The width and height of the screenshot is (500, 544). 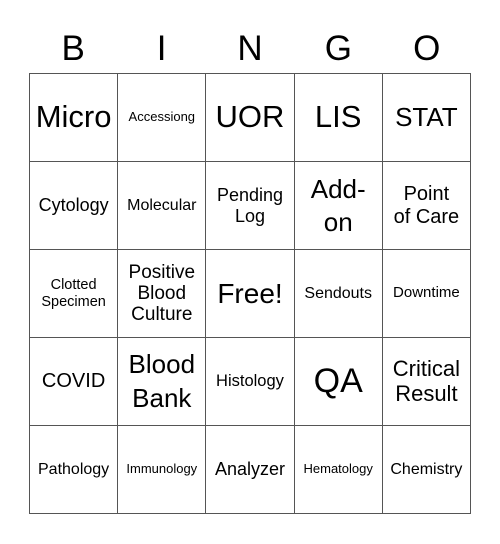 I want to click on bingo-cell: Molecular, so click(x=162, y=206).